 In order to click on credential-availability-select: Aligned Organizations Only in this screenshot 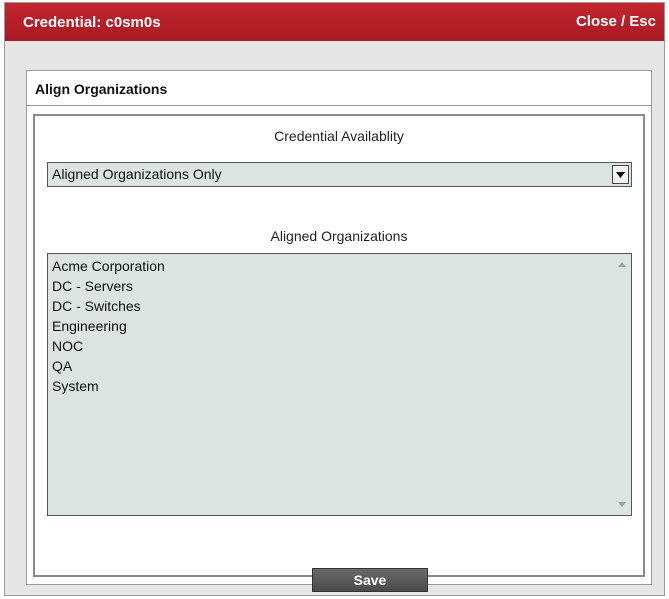, I will do `click(339, 174)`.